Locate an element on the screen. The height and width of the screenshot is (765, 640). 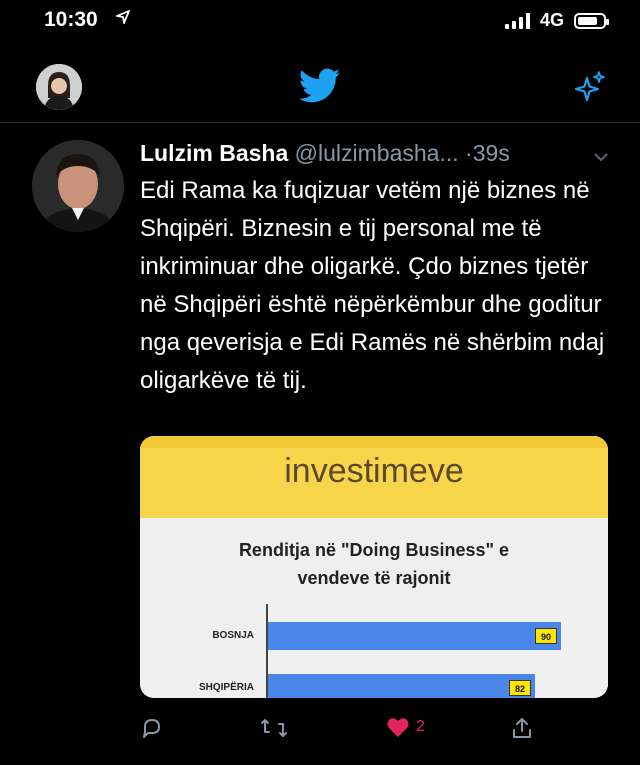
media-heading: investimeve is located at coordinates (374, 471).